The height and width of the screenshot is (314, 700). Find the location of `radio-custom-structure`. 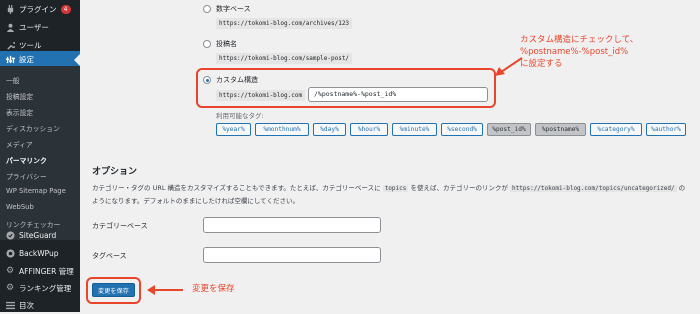

radio-custom-structure is located at coordinates (207, 80).